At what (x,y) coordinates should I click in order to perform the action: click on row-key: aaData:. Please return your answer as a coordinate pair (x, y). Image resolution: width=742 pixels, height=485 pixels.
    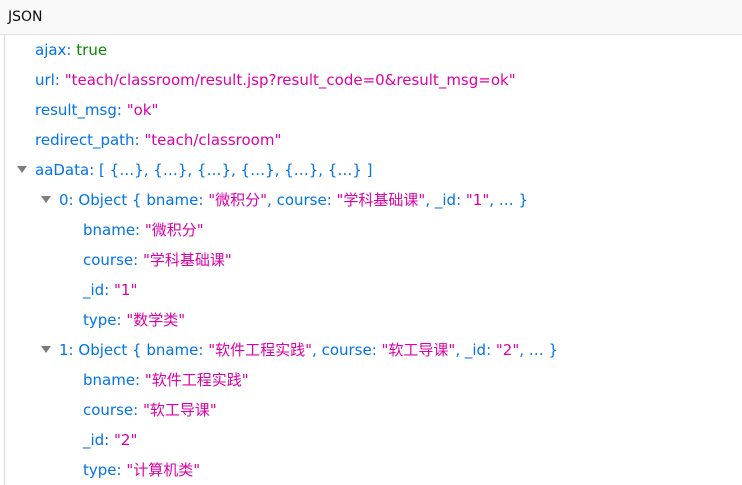
    Looking at the image, I should click on (65, 170).